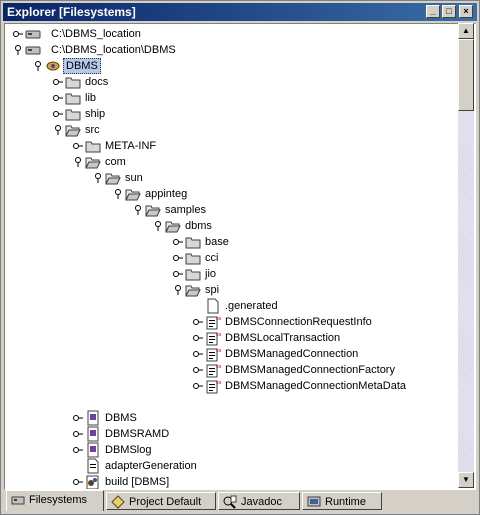 The width and height of the screenshot is (480, 515). I want to click on tab-filesystems: Filesystems, so click(55, 500).